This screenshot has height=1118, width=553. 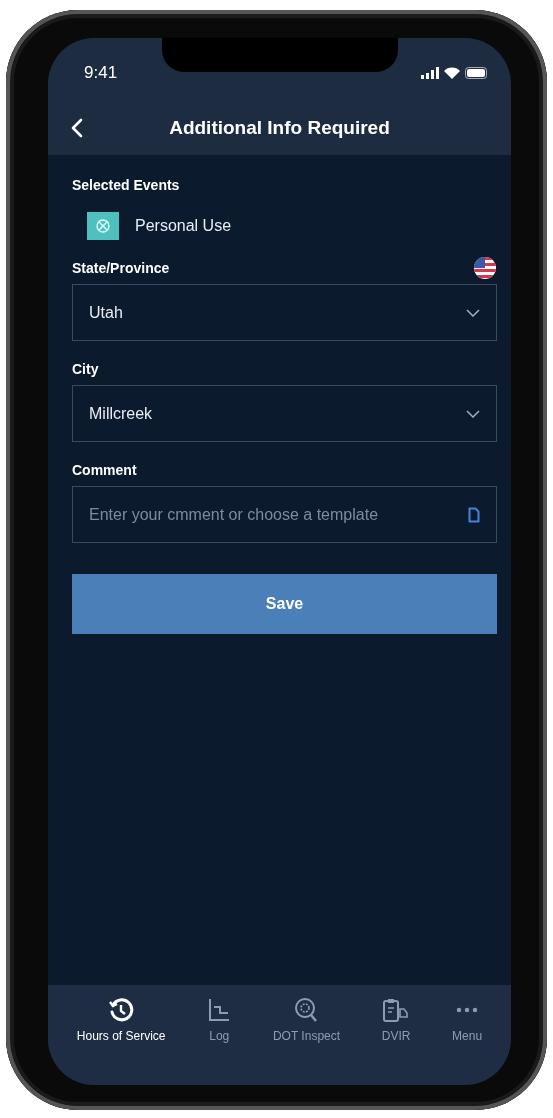 What do you see at coordinates (477, 73) in the screenshot?
I see `battery-icon` at bounding box center [477, 73].